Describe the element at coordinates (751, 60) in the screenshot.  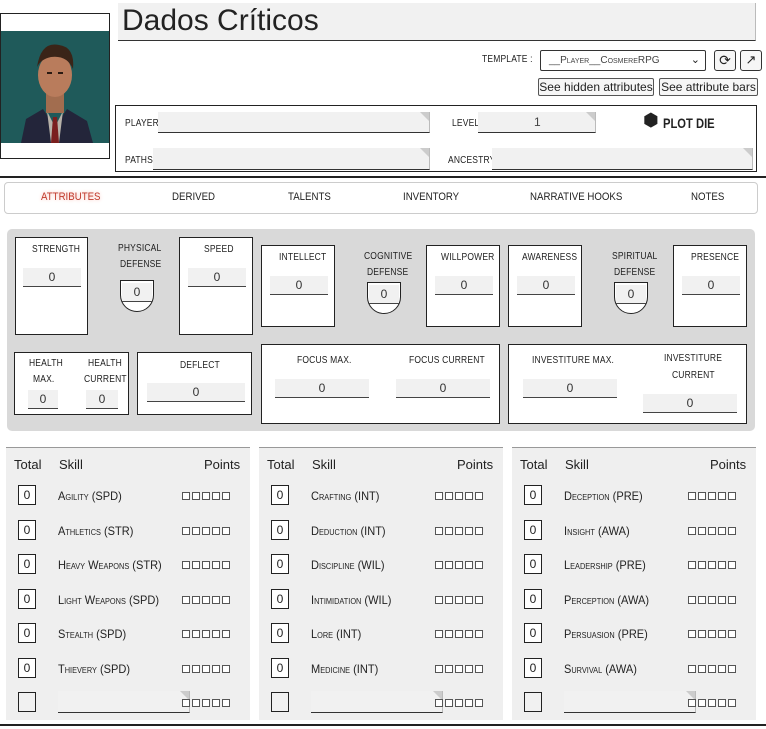
I see `open-external-icon: ↗` at that location.